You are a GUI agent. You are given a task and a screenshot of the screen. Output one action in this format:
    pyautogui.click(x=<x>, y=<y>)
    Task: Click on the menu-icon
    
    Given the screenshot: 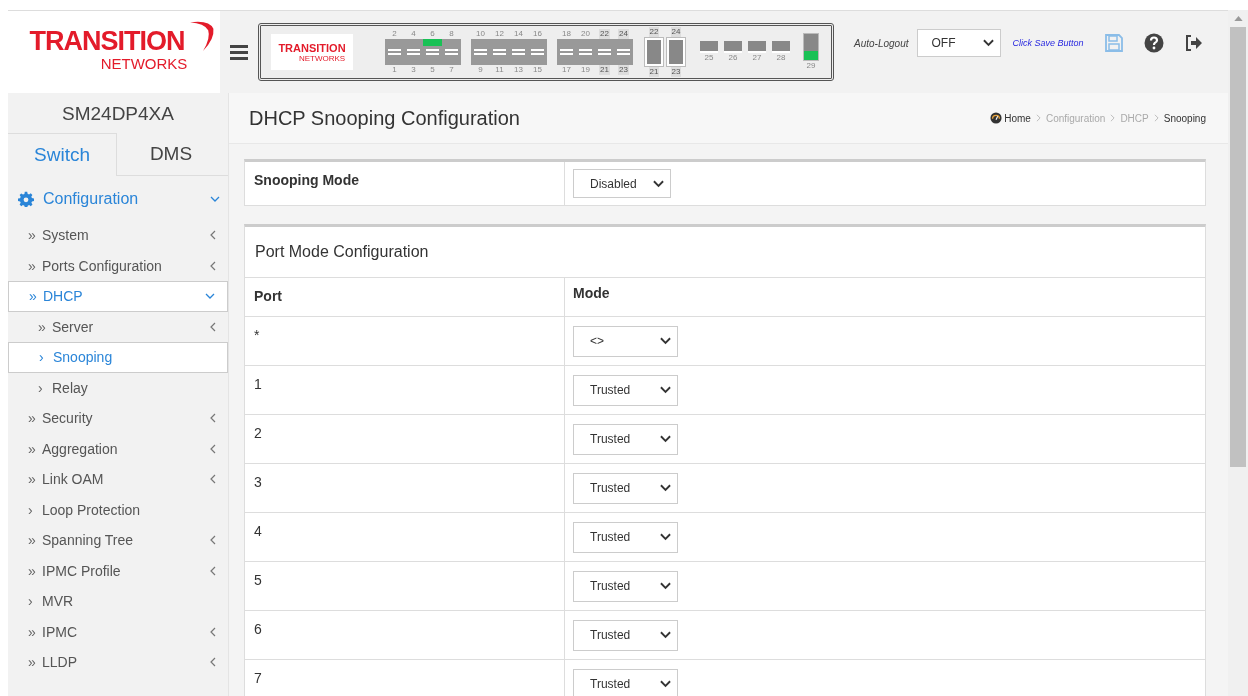 What is the action you would take?
    pyautogui.click(x=239, y=52)
    